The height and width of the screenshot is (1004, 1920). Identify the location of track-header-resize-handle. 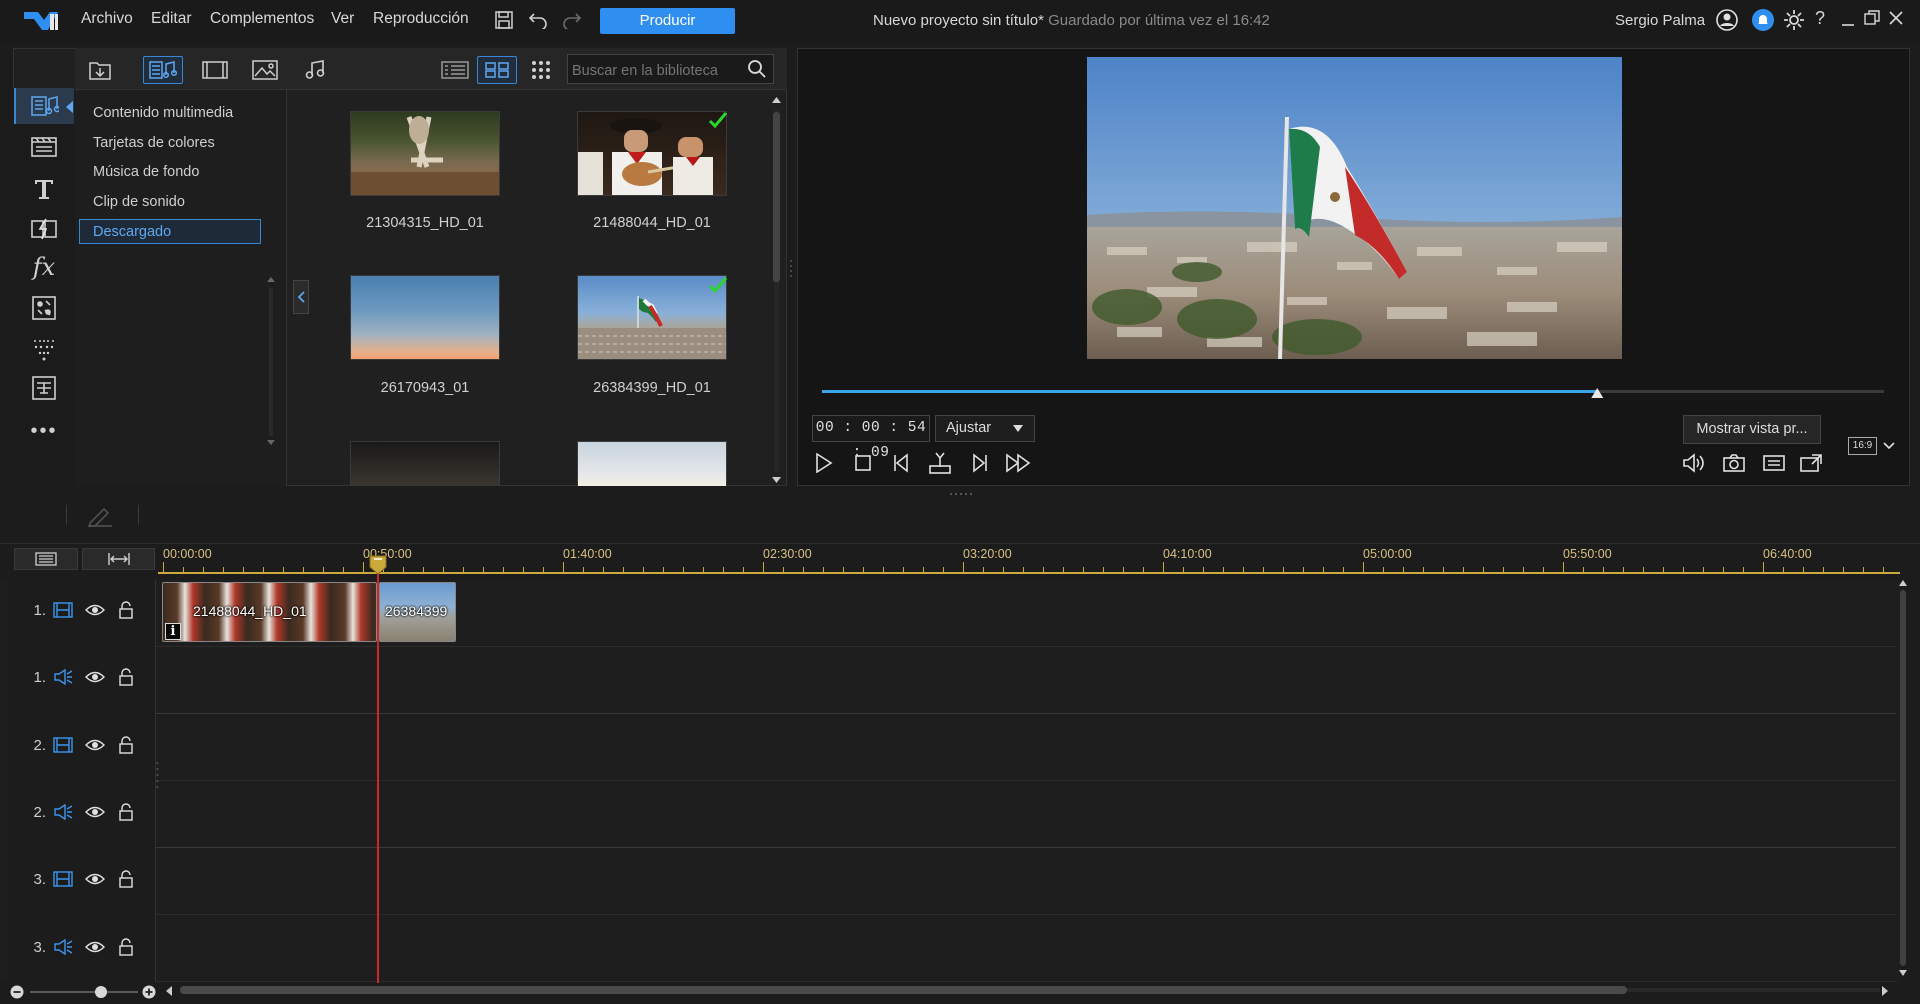
(157, 775).